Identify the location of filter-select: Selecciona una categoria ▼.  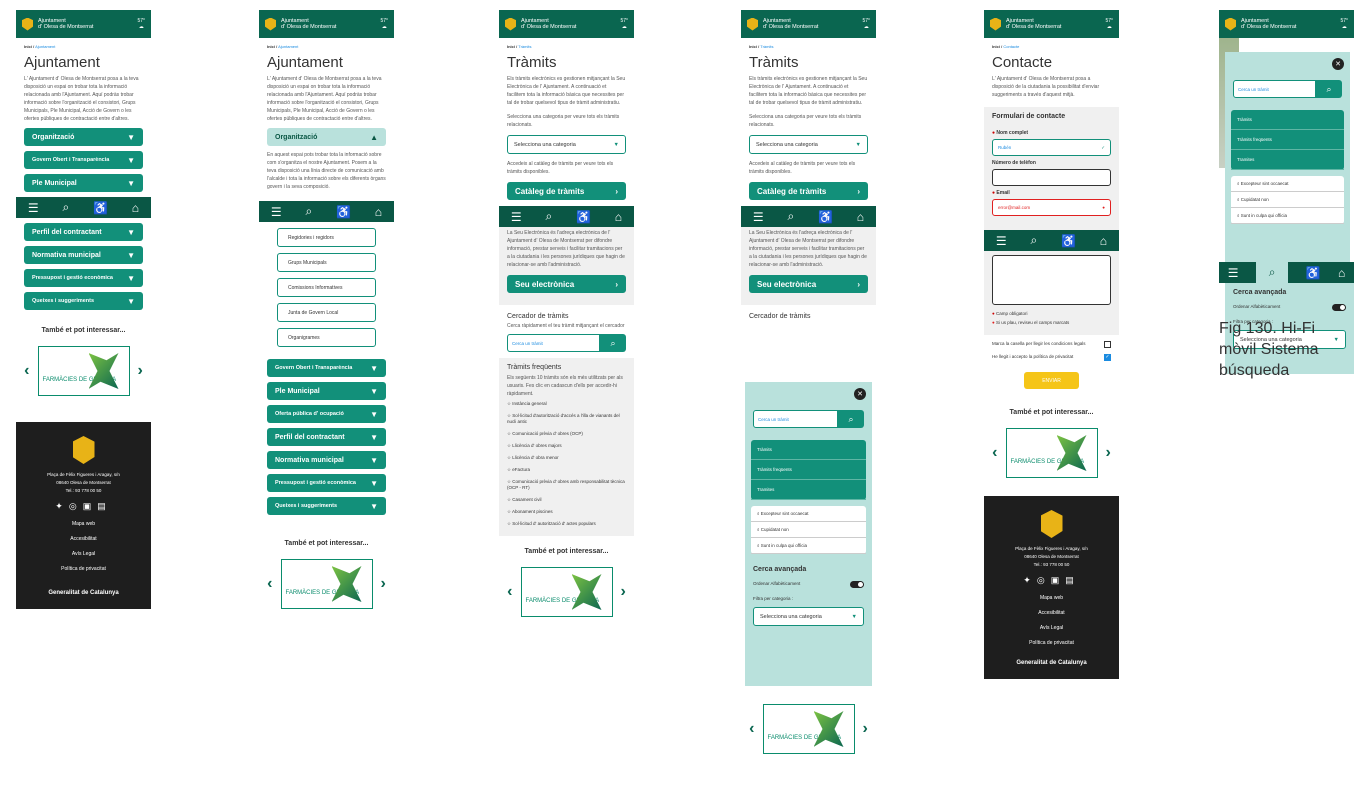
(808, 616).